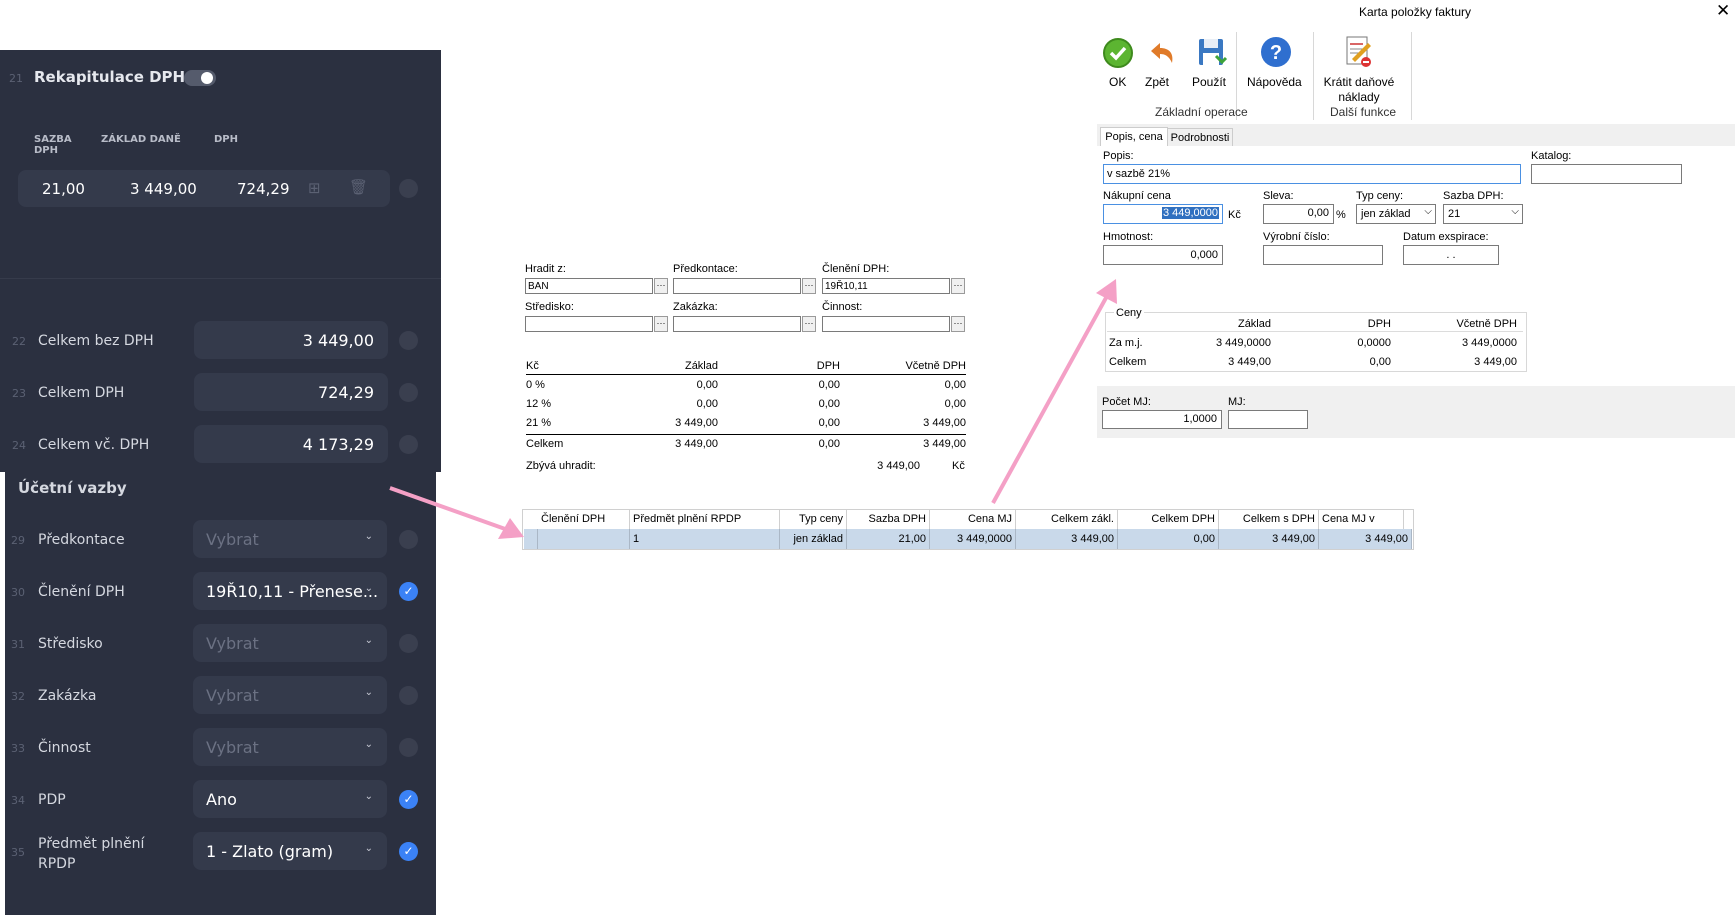 This screenshot has height=915, width=1735. What do you see at coordinates (753, 409) in the screenshot?
I see `annotation-arrows` at bounding box center [753, 409].